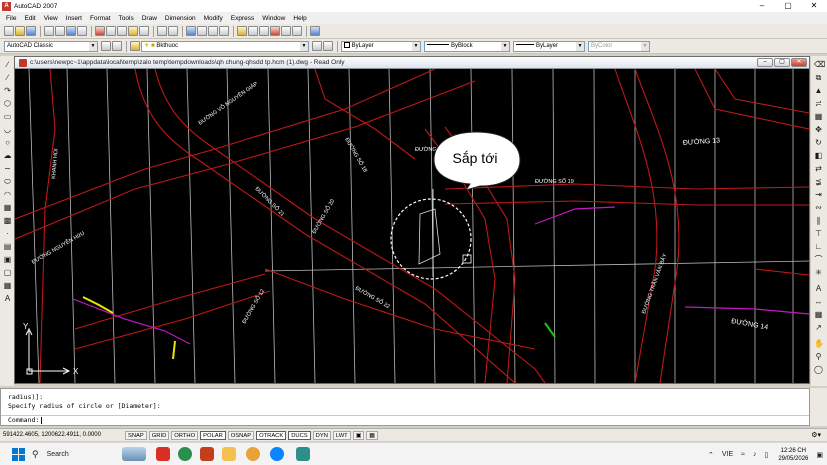 The image size is (827, 465). Describe the element at coordinates (7, 207) in the screenshot. I see `insert-block-icon: ▦` at that location.